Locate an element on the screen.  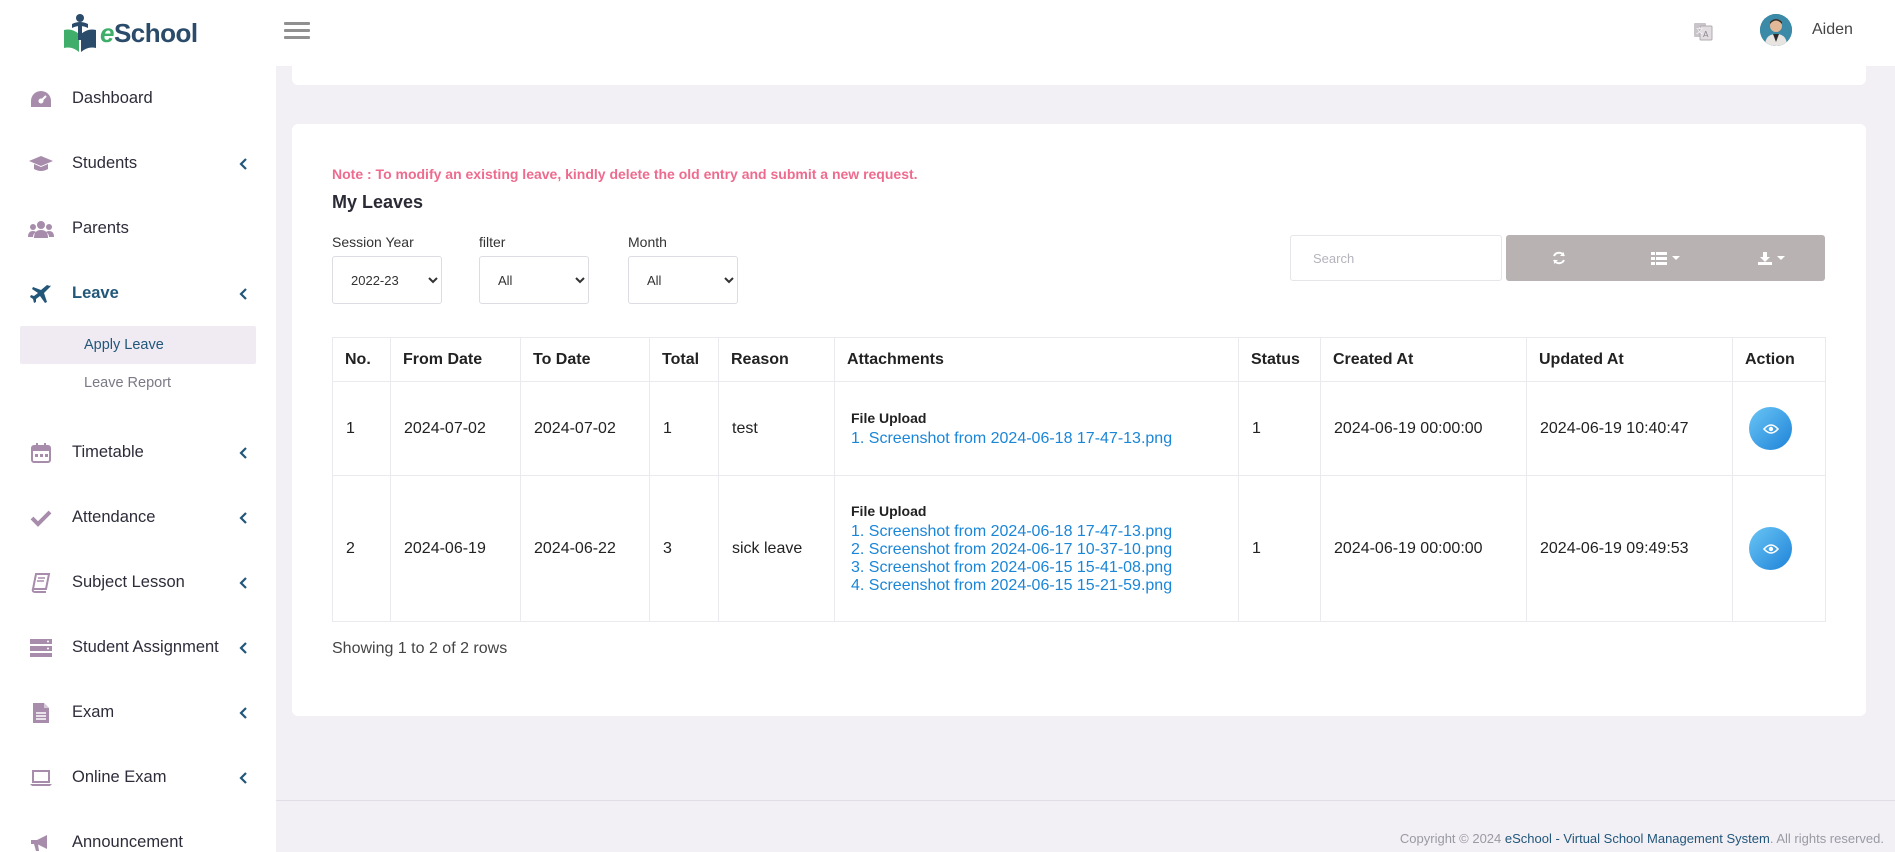
cell-to-date: 2024-07-02 is located at coordinates (585, 428).